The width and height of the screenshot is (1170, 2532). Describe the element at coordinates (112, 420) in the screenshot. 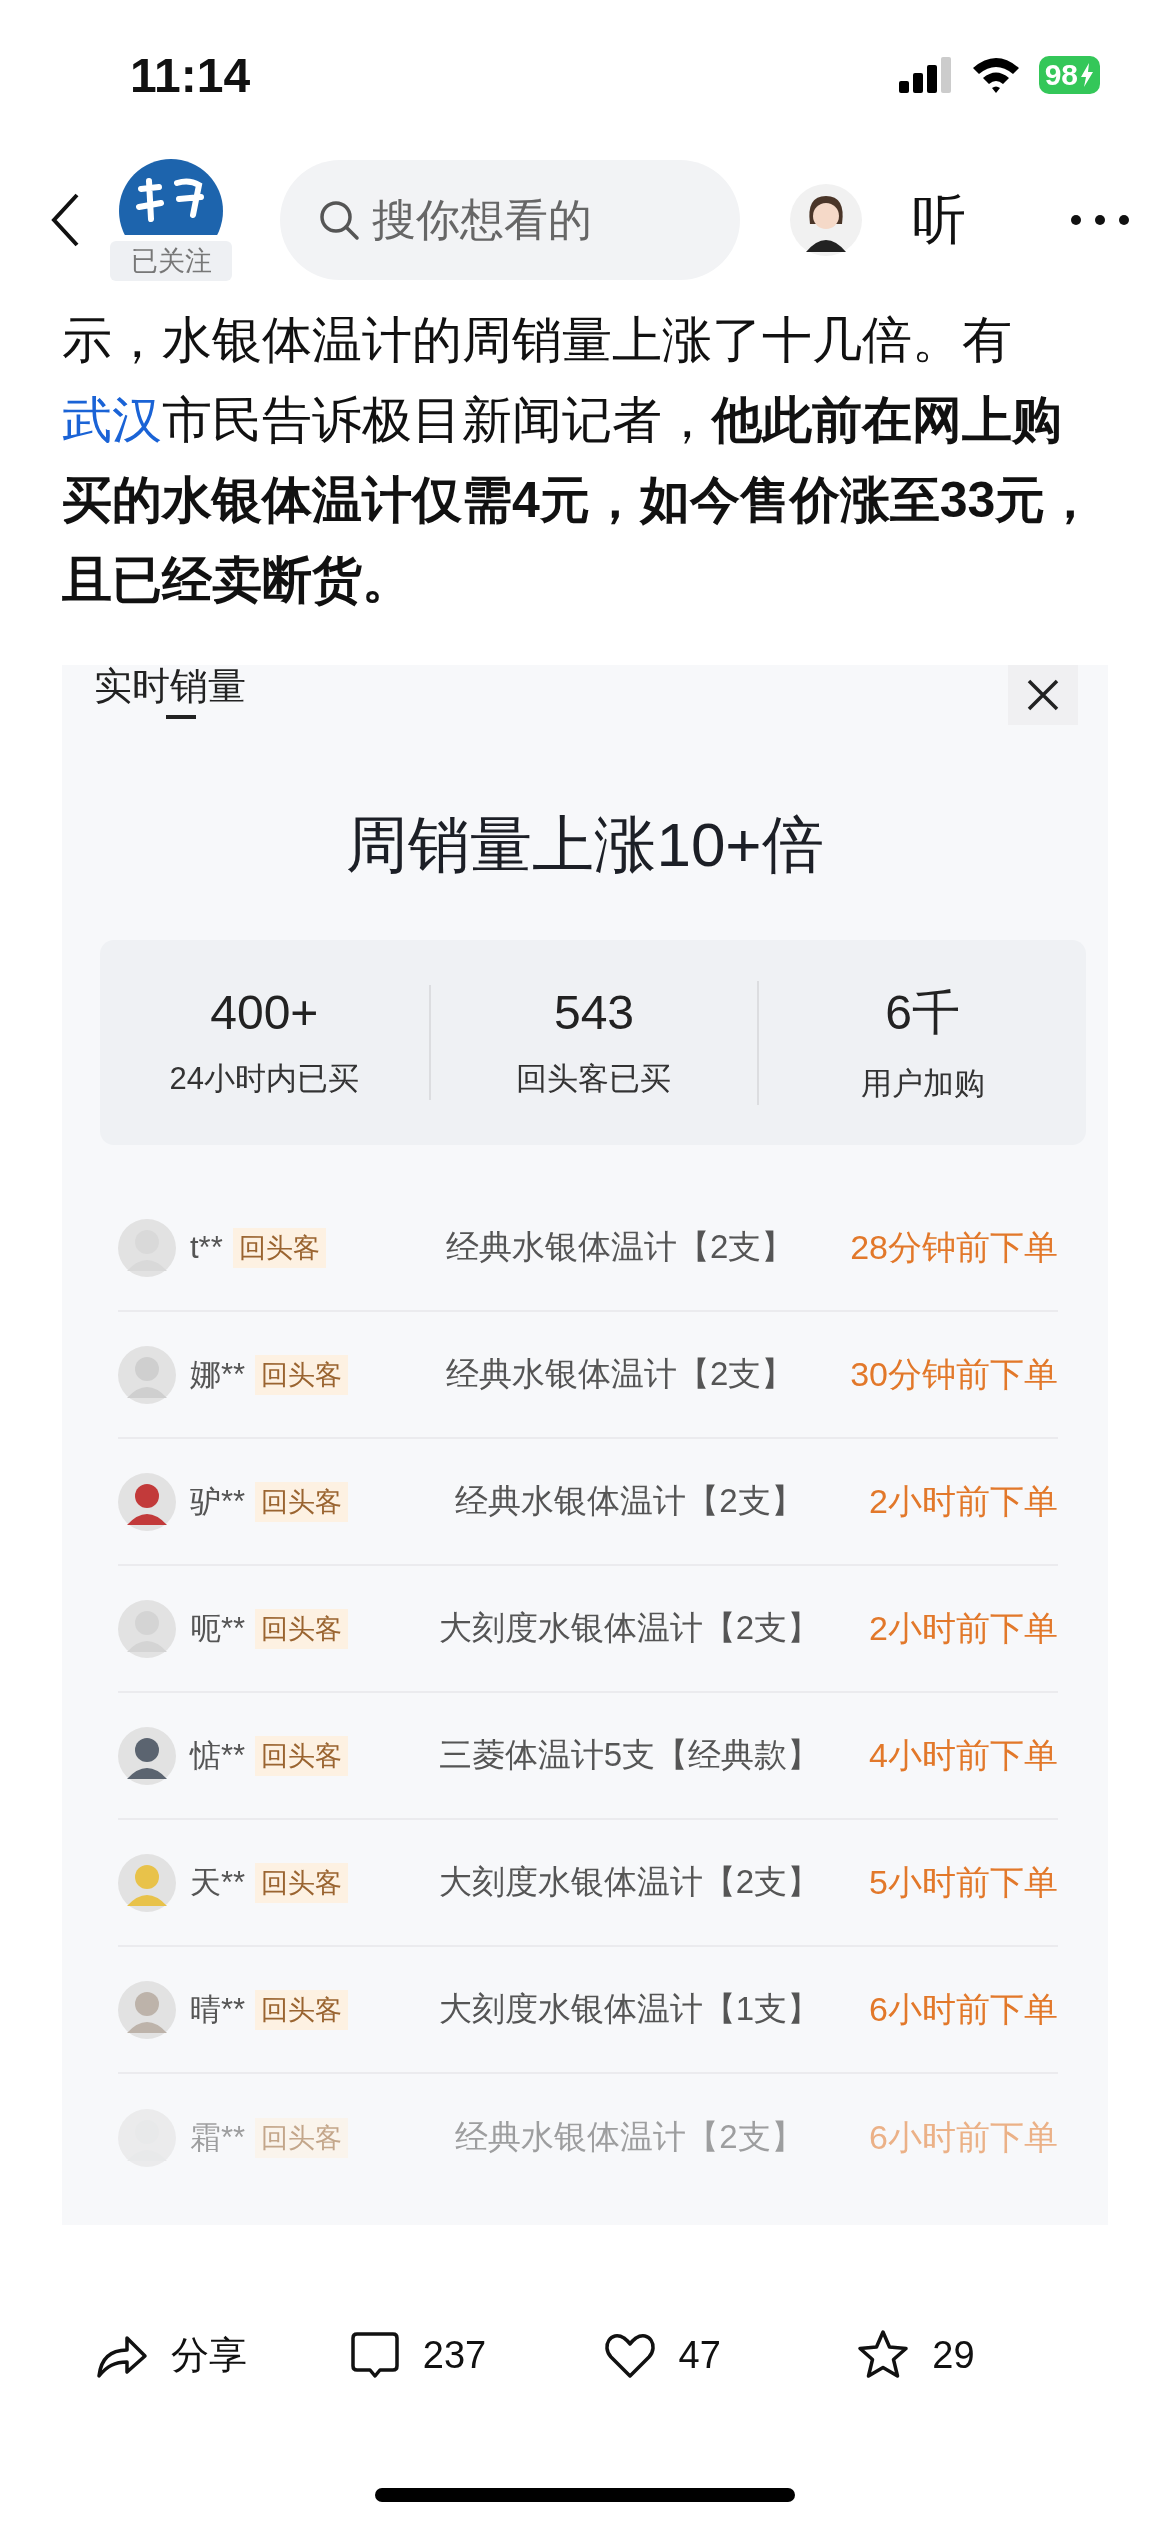

I see `link: 武汉` at that location.